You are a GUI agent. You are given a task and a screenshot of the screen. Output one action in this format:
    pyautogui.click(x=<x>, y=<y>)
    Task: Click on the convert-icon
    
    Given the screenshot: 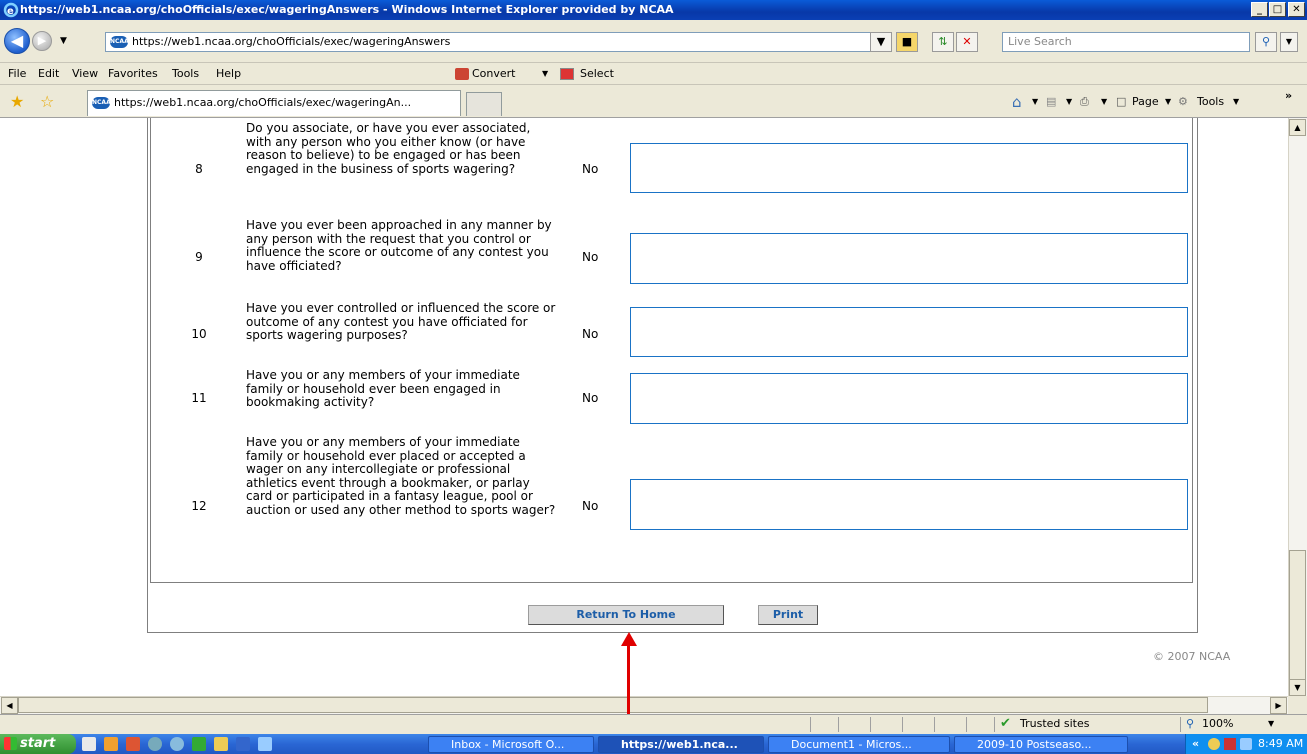 What is the action you would take?
    pyautogui.click(x=462, y=74)
    